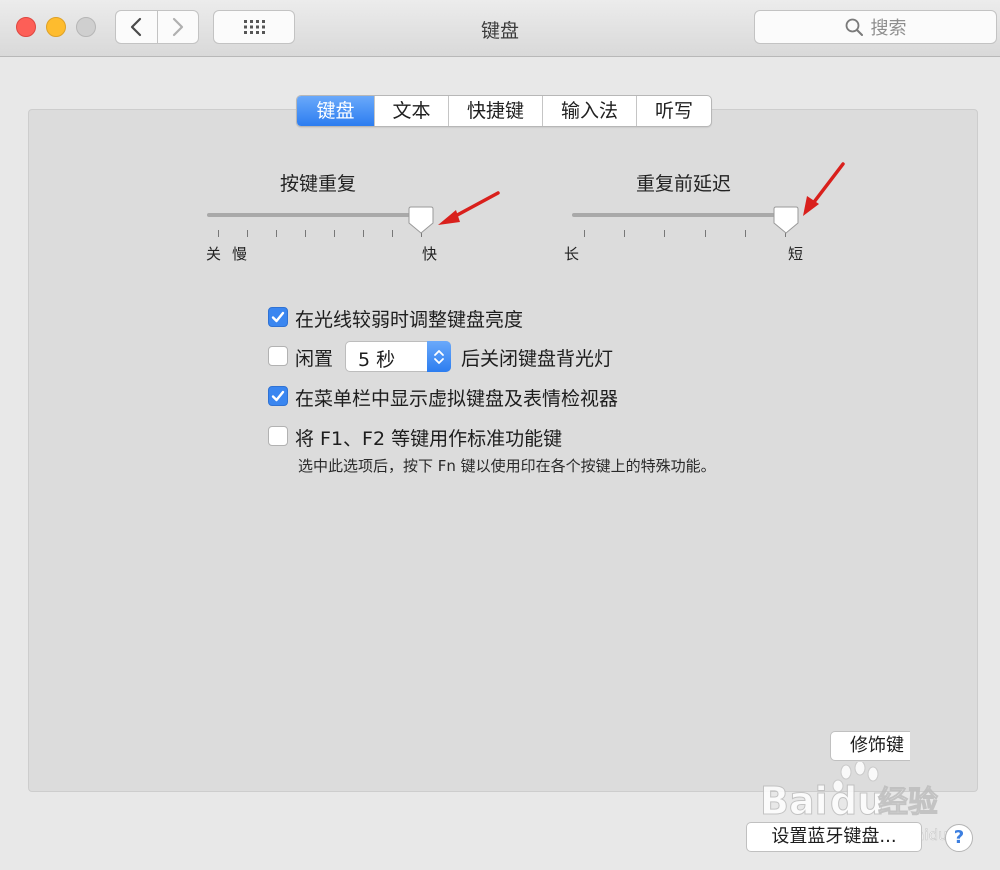 The image size is (1000, 870). I want to click on svg-text: 经验, so click(908, 802).